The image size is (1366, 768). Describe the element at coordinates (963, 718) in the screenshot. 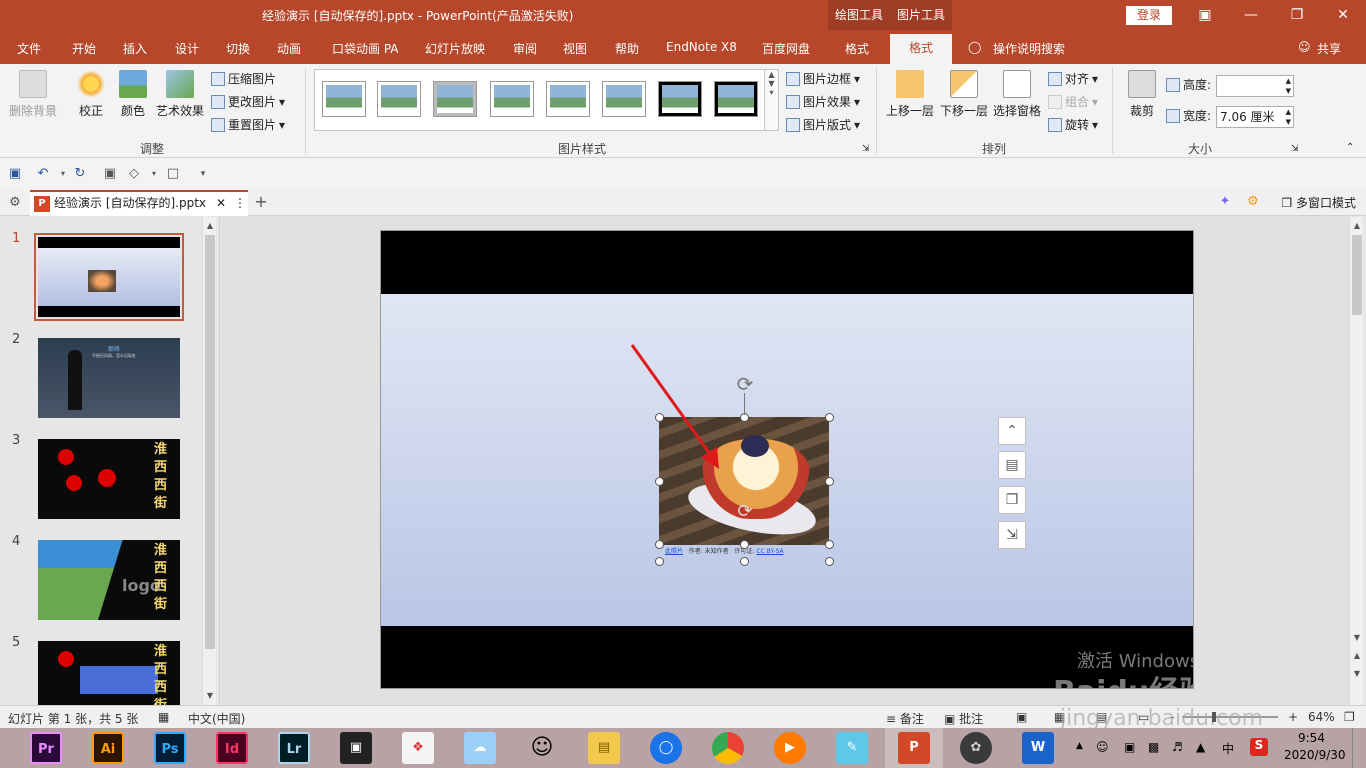

I see `comments-button: ▣ 批注` at that location.